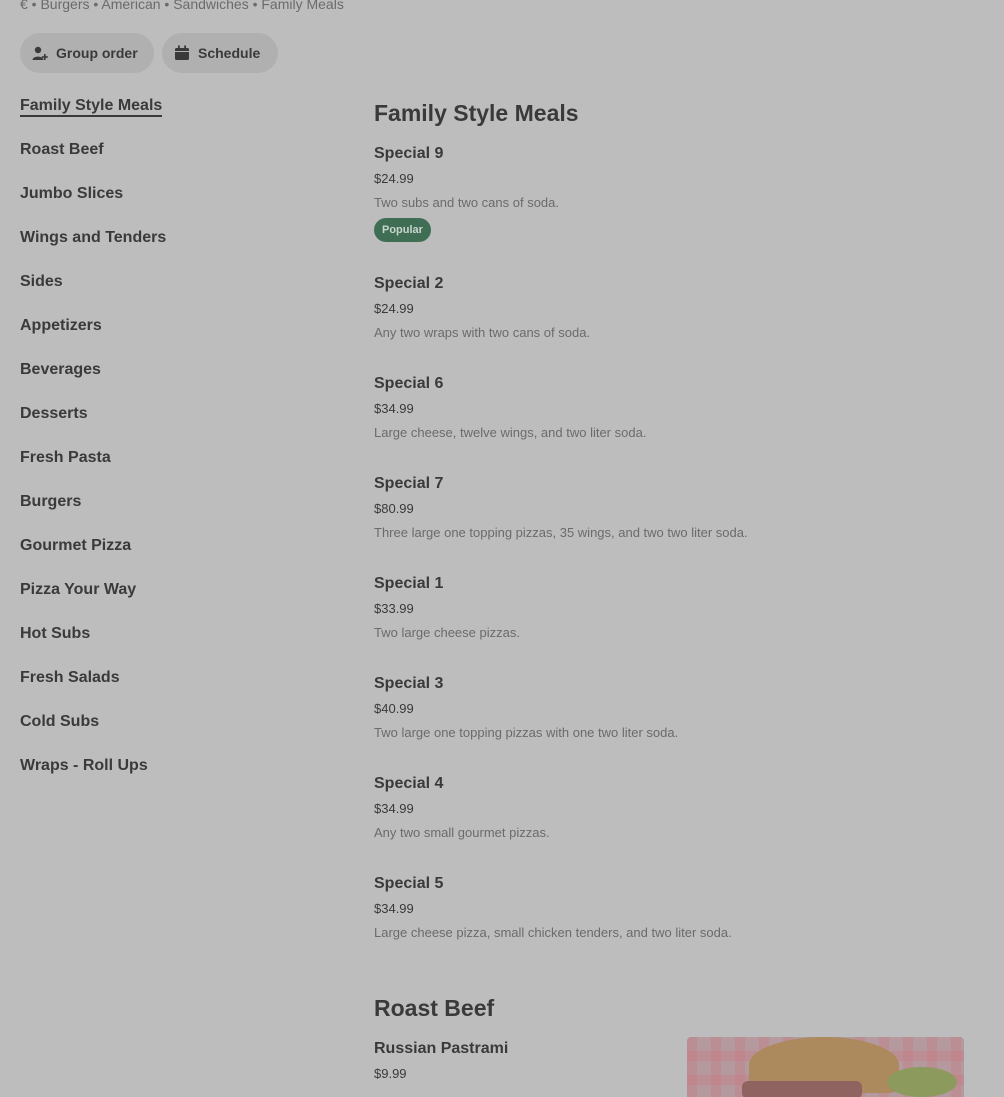  Describe the element at coordinates (170, 116) in the screenshot. I see `sidebar-item-family-style-meals: Family Style Meals` at that location.